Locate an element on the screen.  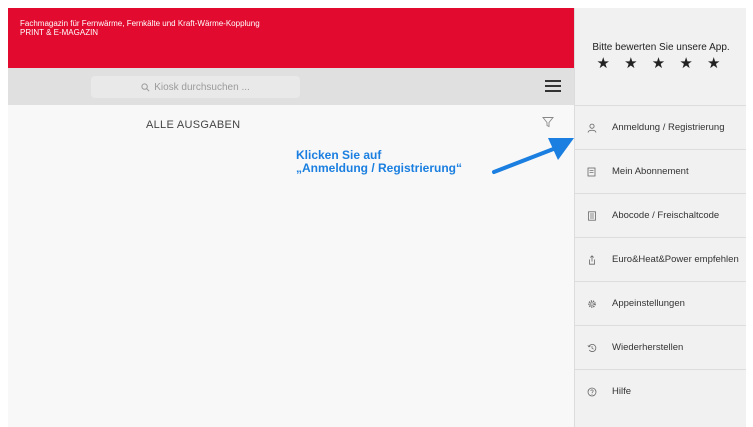
rate-label: Bitte bewerten Sie unsere App. is located at coordinates (661, 47).